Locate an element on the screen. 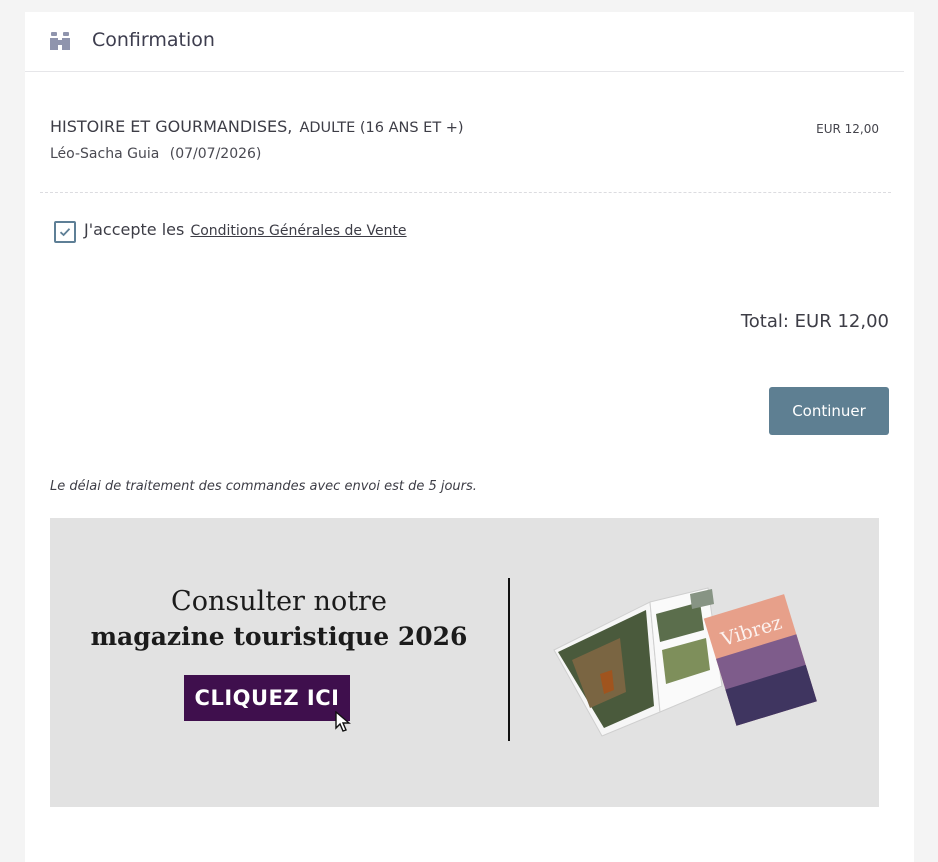  banner-divider is located at coordinates (509, 659).